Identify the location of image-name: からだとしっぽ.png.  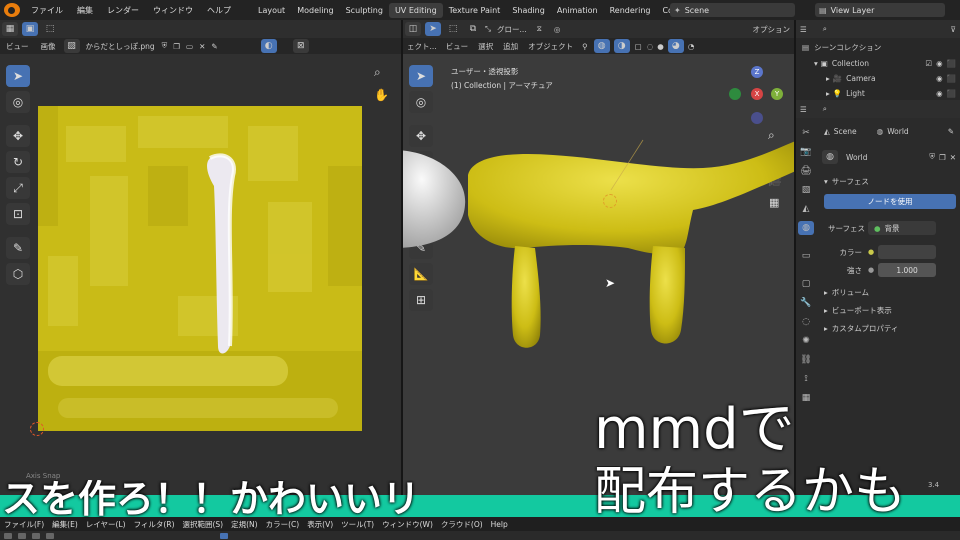
(120, 46).